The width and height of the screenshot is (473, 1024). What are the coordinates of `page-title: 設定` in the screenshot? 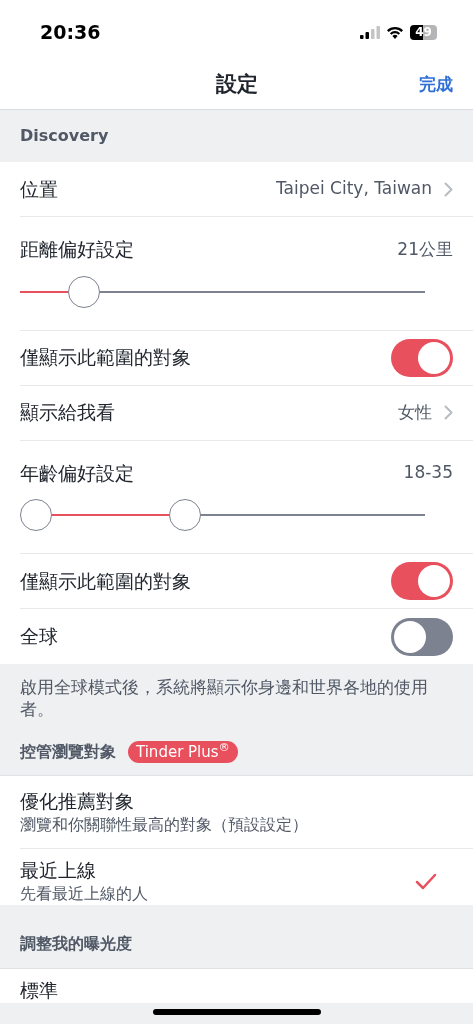 It's located at (236, 84).